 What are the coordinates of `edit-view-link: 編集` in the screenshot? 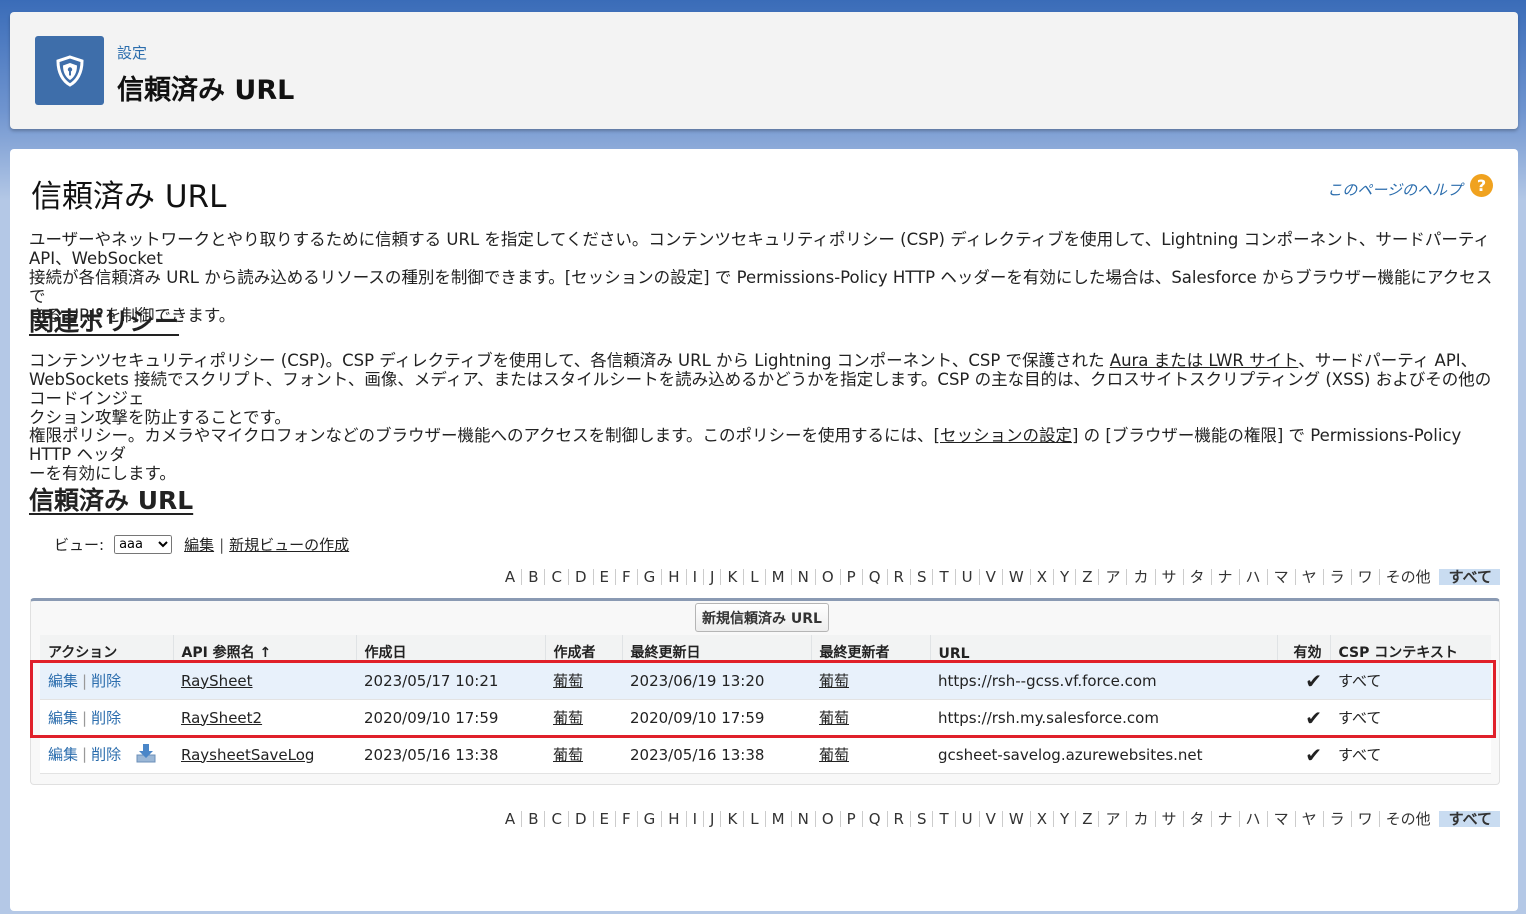 It's located at (199, 544).